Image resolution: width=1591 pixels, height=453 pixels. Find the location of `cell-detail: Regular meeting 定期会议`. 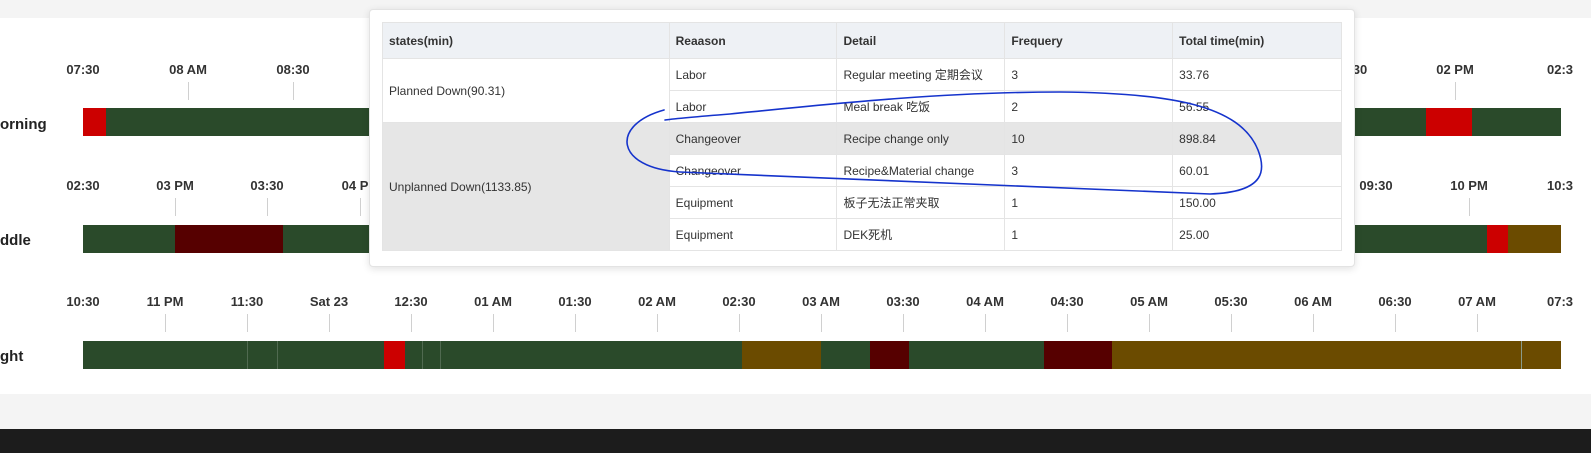

cell-detail: Regular meeting 定期会议 is located at coordinates (921, 74).